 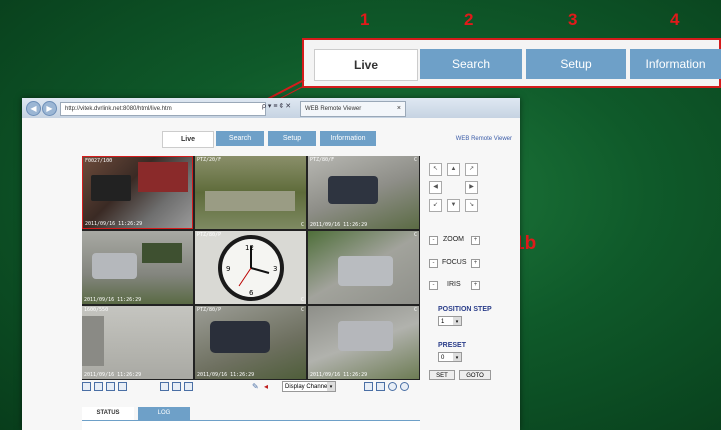 I want to click on svg-text: 3, so click(x=275, y=269).